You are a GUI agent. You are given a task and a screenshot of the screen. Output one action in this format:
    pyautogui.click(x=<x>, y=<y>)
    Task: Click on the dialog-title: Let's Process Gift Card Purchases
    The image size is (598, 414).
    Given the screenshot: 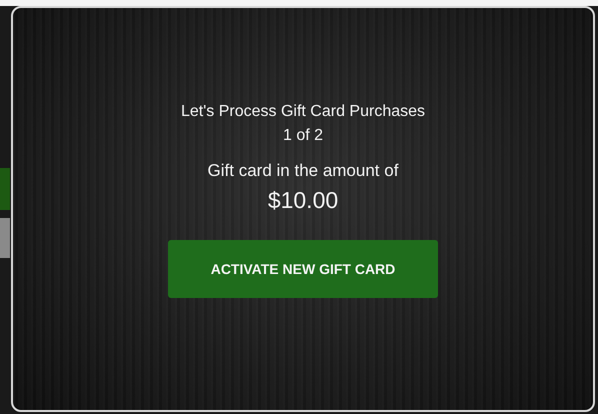 What is the action you would take?
    pyautogui.click(x=303, y=112)
    